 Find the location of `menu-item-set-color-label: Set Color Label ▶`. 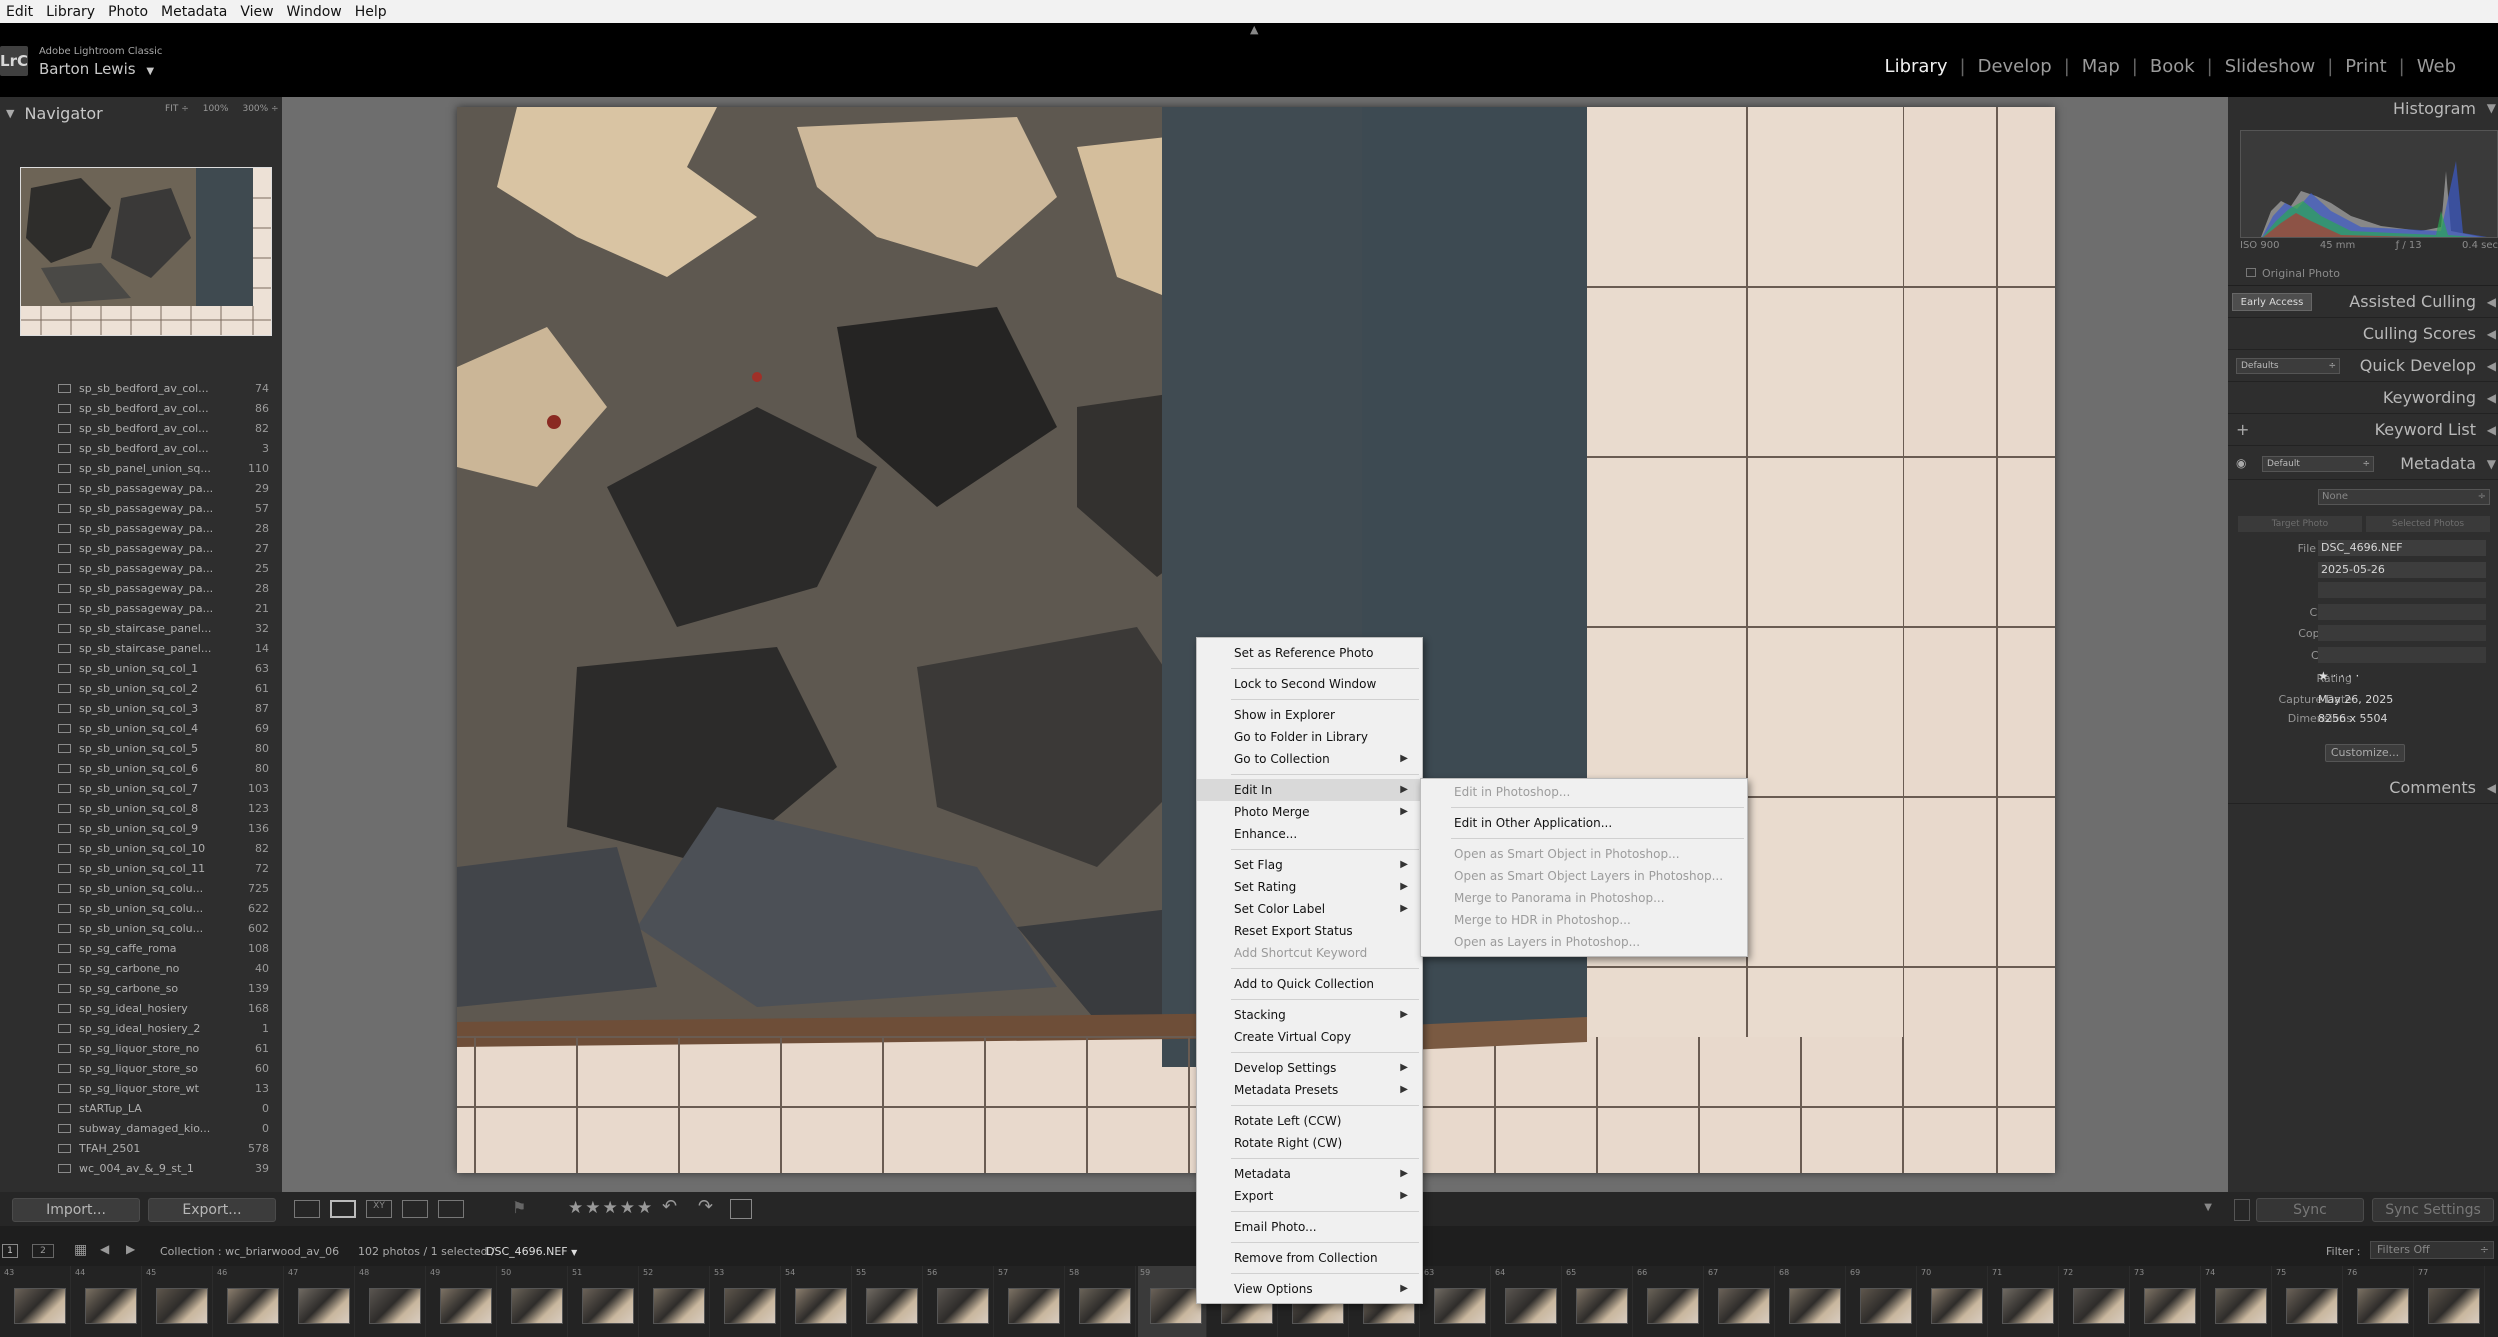

menu-item-set-color-label: Set Color Label ▶ is located at coordinates (1309, 909).